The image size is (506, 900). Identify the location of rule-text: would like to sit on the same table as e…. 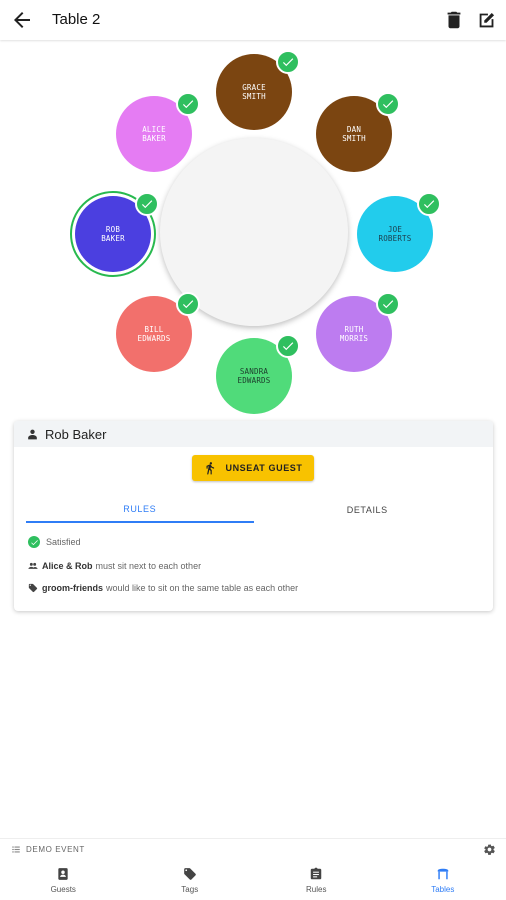
(202, 588).